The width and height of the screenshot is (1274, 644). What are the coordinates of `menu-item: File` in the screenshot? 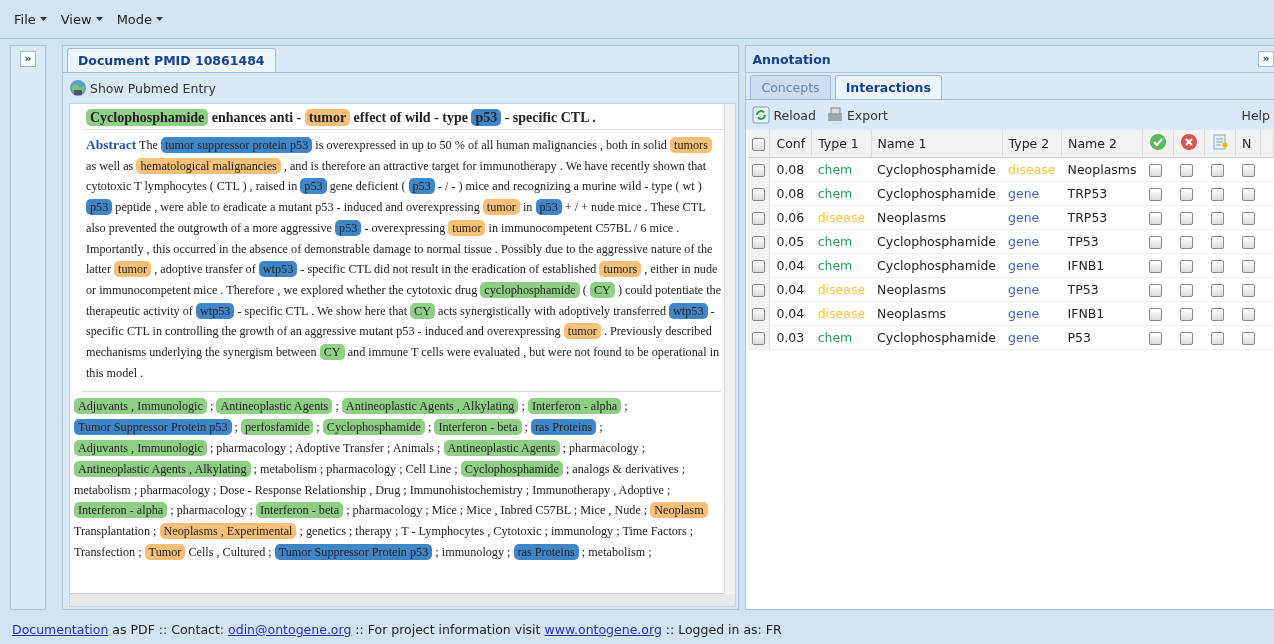 It's located at (30, 19).